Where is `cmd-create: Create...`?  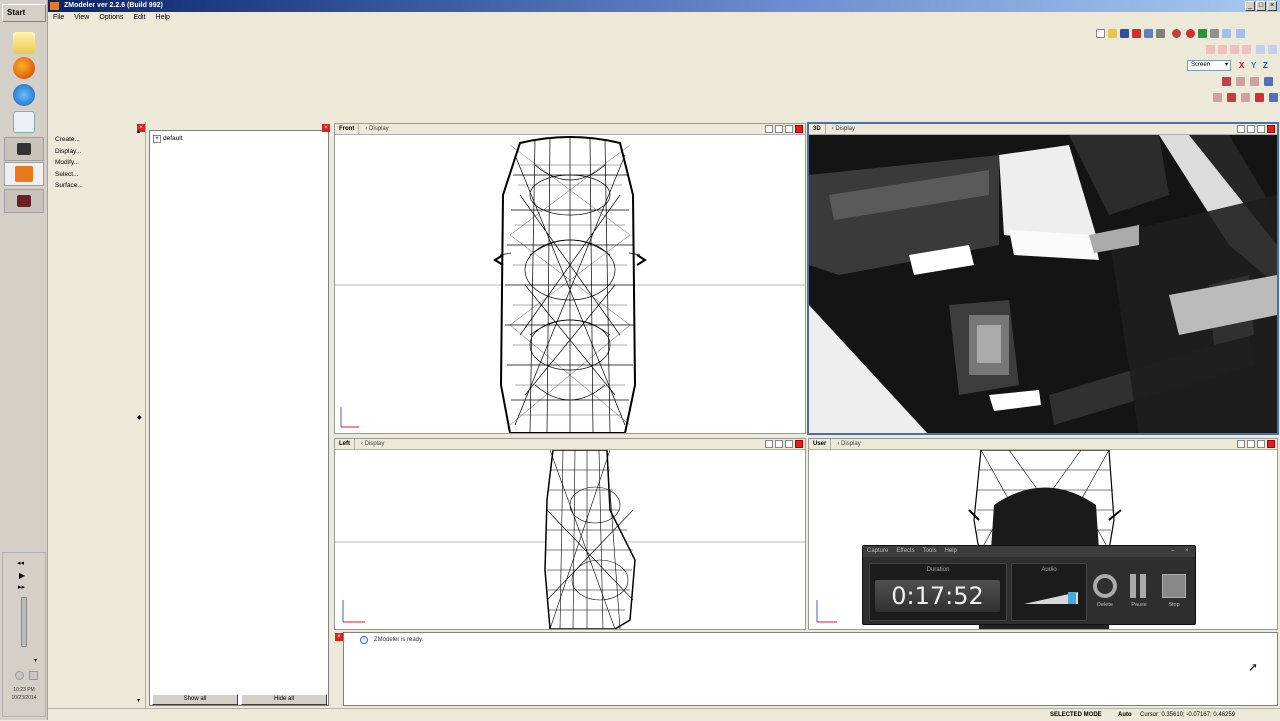 cmd-create: Create... is located at coordinates (97, 140).